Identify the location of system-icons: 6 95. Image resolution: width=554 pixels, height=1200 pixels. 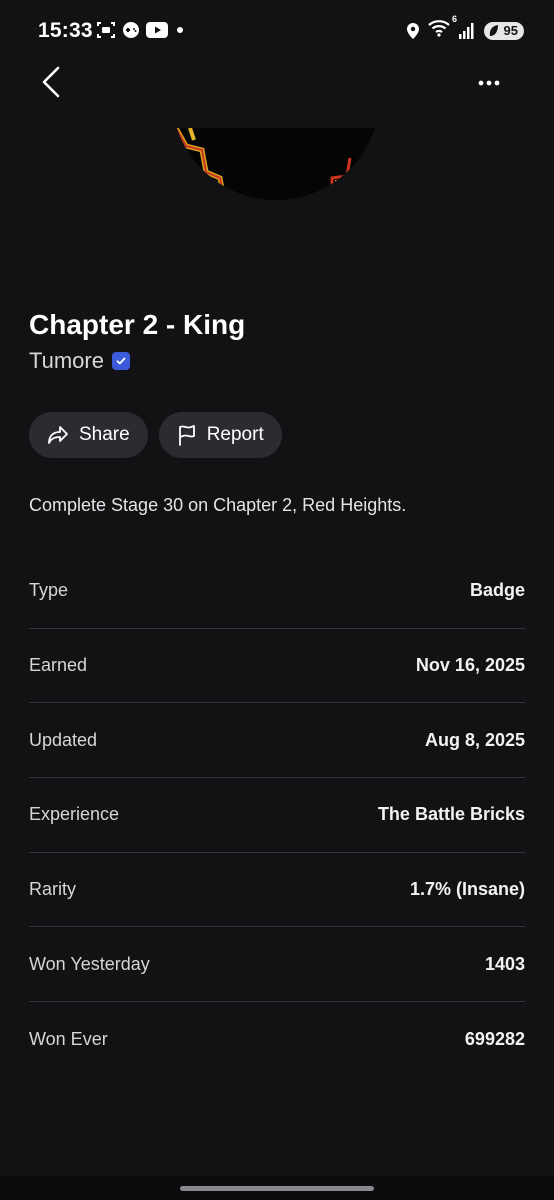
(465, 28).